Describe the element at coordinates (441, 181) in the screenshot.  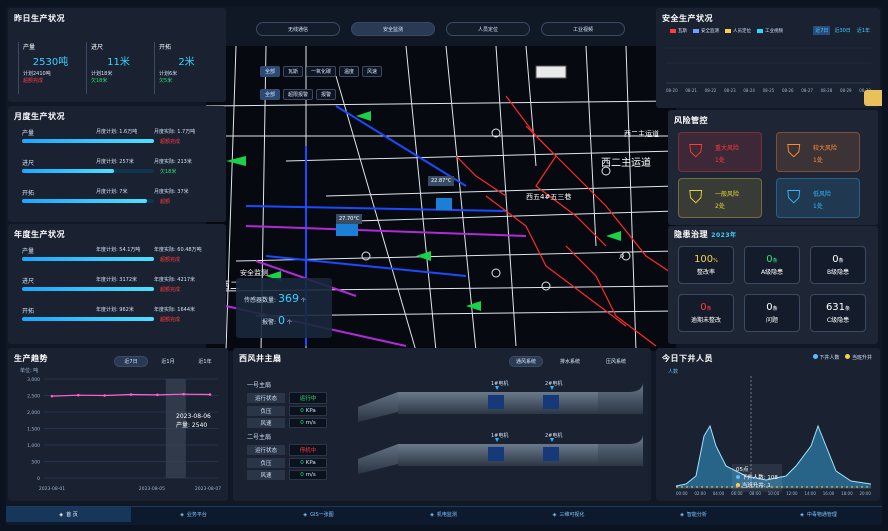
I see `temp-tag-1: 22.87°C` at that location.